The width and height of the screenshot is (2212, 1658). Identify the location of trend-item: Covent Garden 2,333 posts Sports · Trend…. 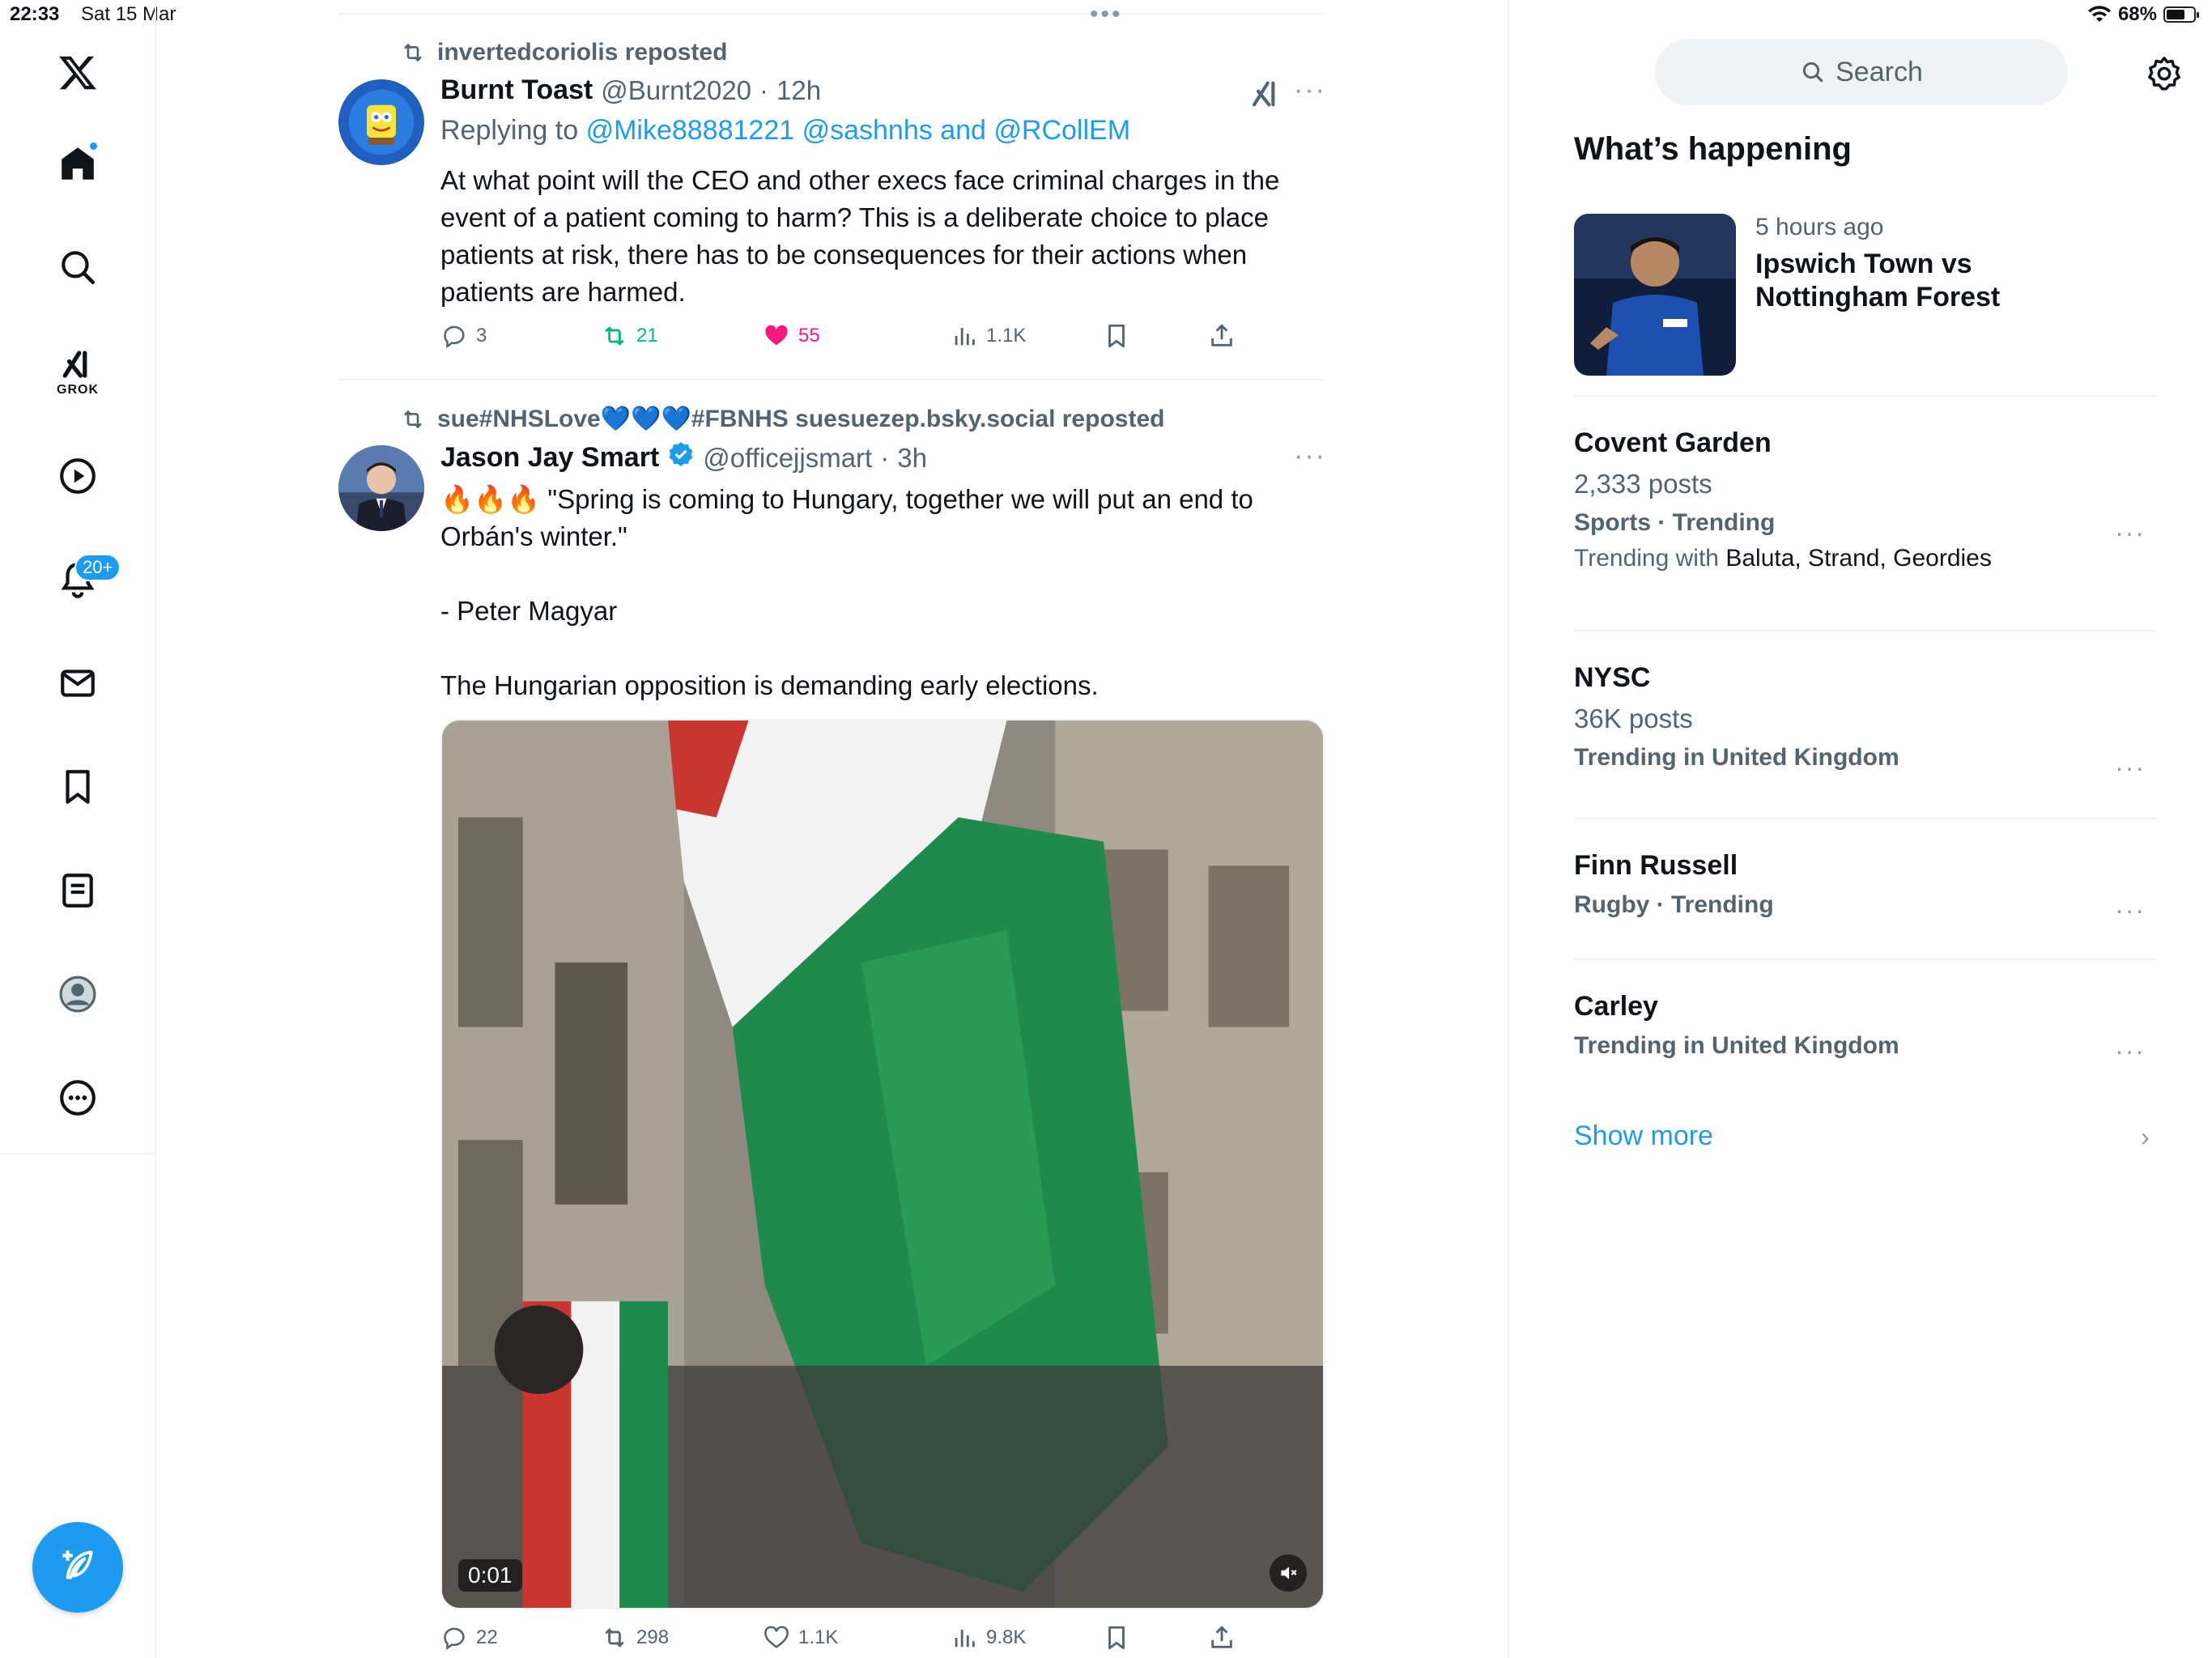
(1865, 499).